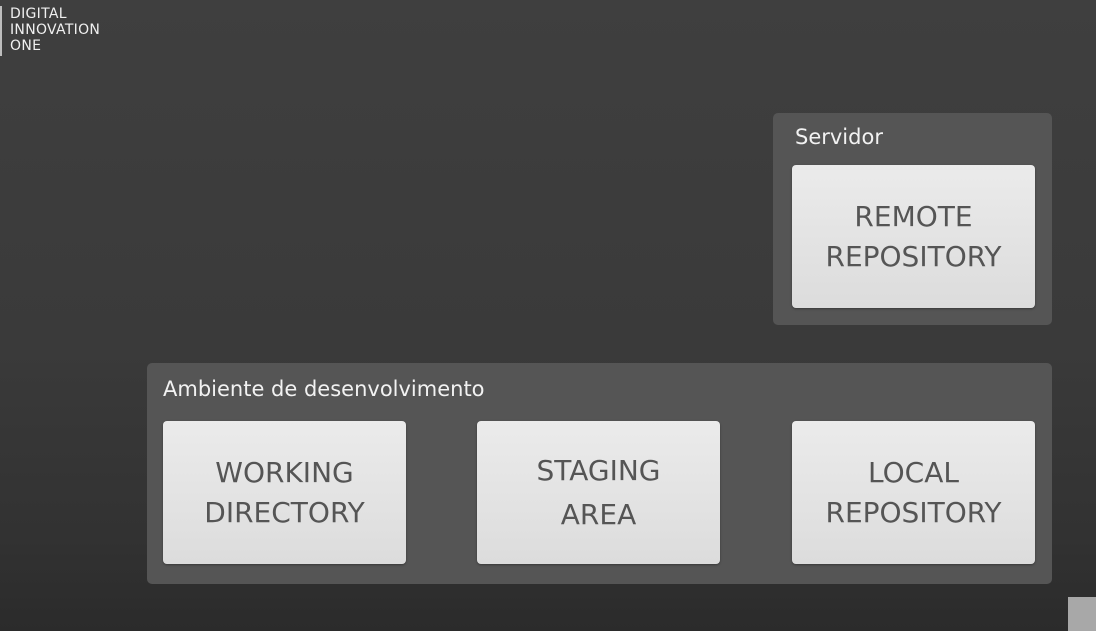 Image resolution: width=1096 pixels, height=631 pixels. I want to click on working-directory-label: WORKING DIRECTORY, so click(284, 492).